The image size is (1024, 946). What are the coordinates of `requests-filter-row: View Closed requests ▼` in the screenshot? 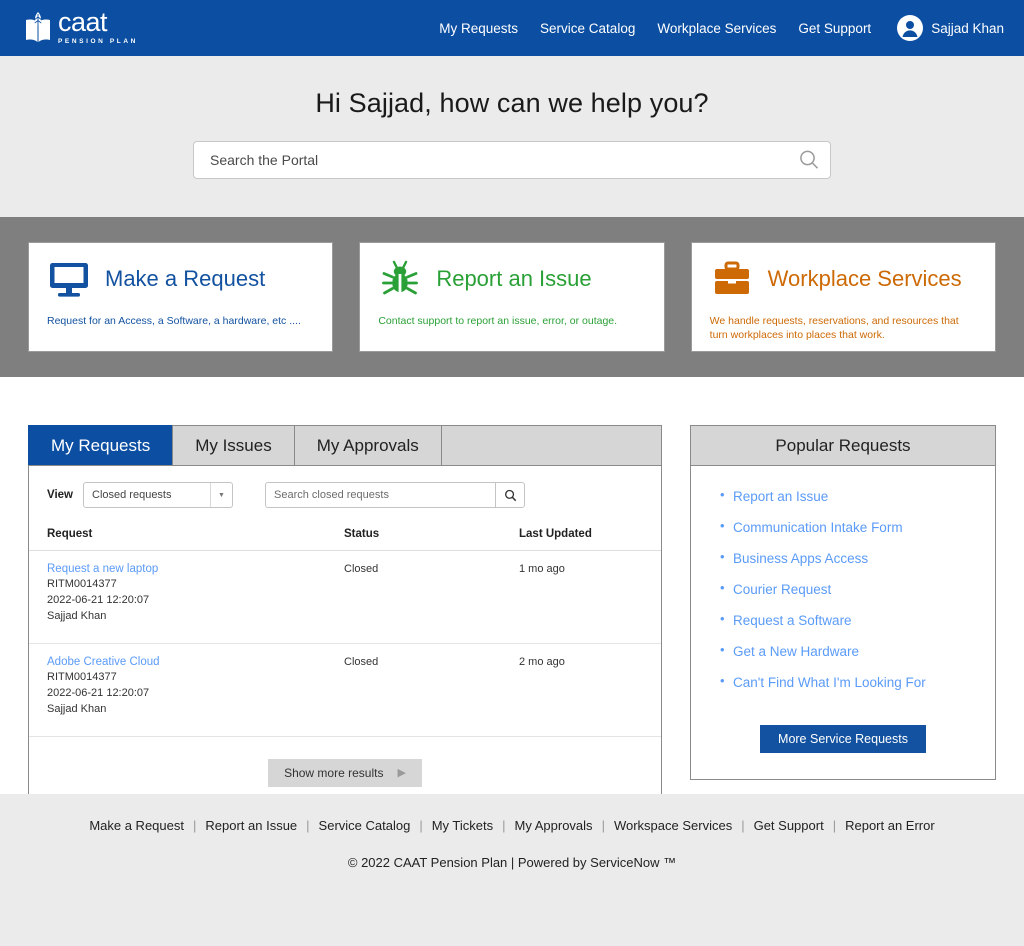 It's located at (345, 495).